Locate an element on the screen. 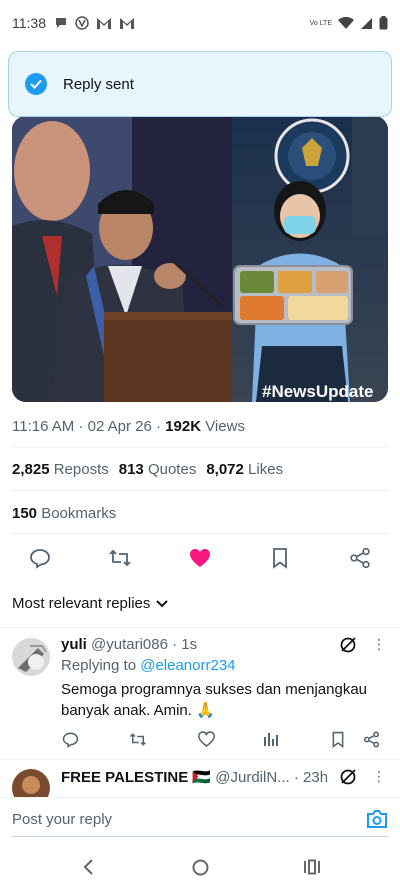 The image size is (400, 889). reply-author-name: yuli is located at coordinates (74, 644).